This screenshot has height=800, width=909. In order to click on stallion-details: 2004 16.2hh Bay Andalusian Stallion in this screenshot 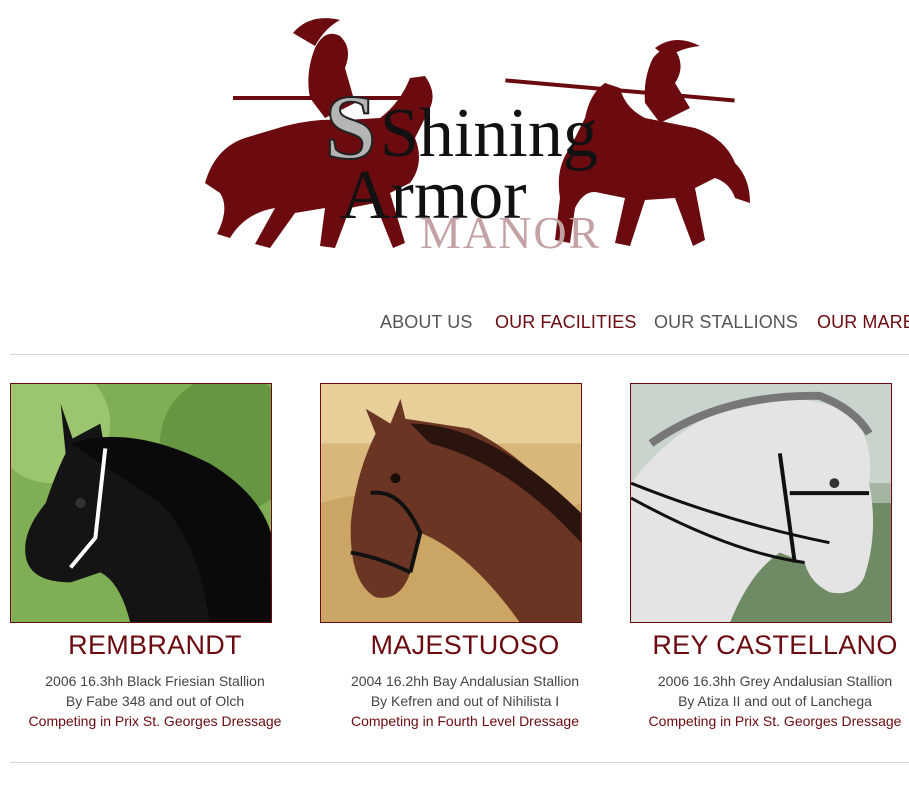, I will do `click(465, 681)`.